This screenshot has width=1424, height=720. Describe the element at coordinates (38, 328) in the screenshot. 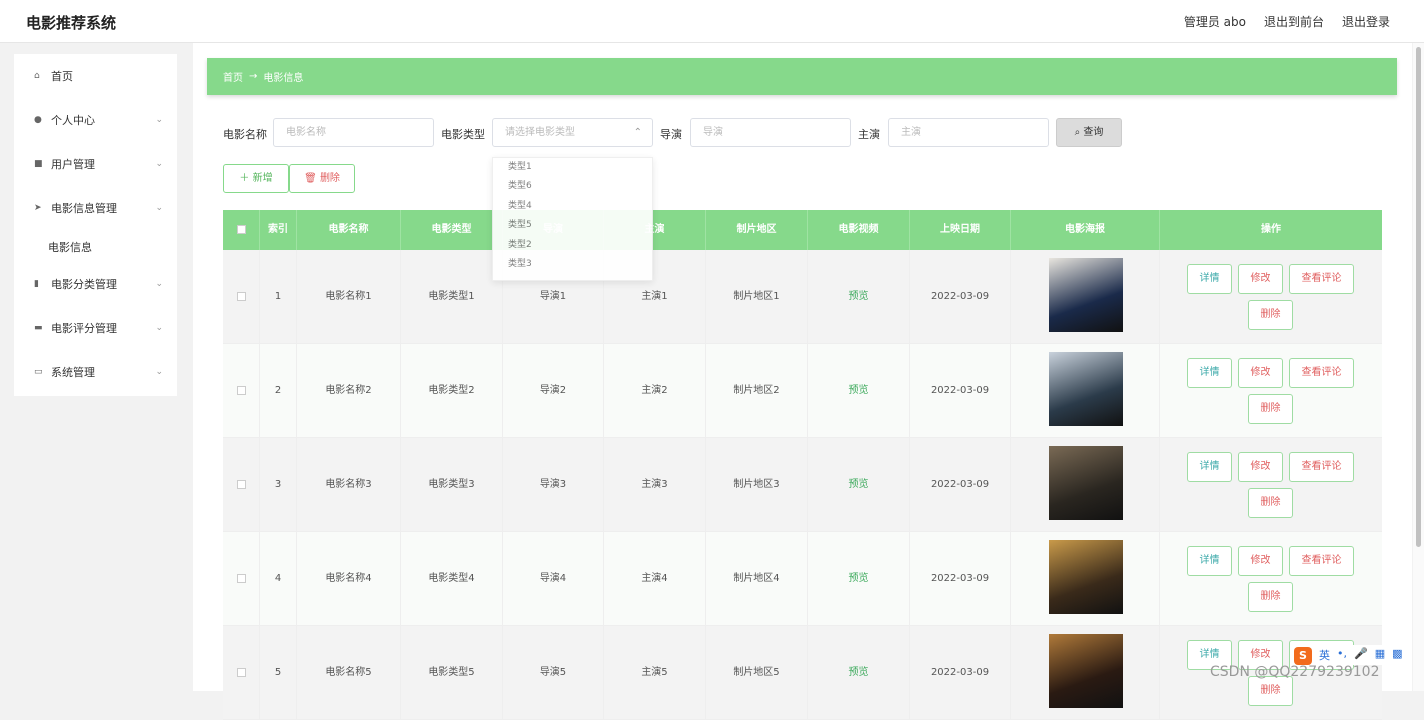

I see `chart-icon: ▬` at that location.